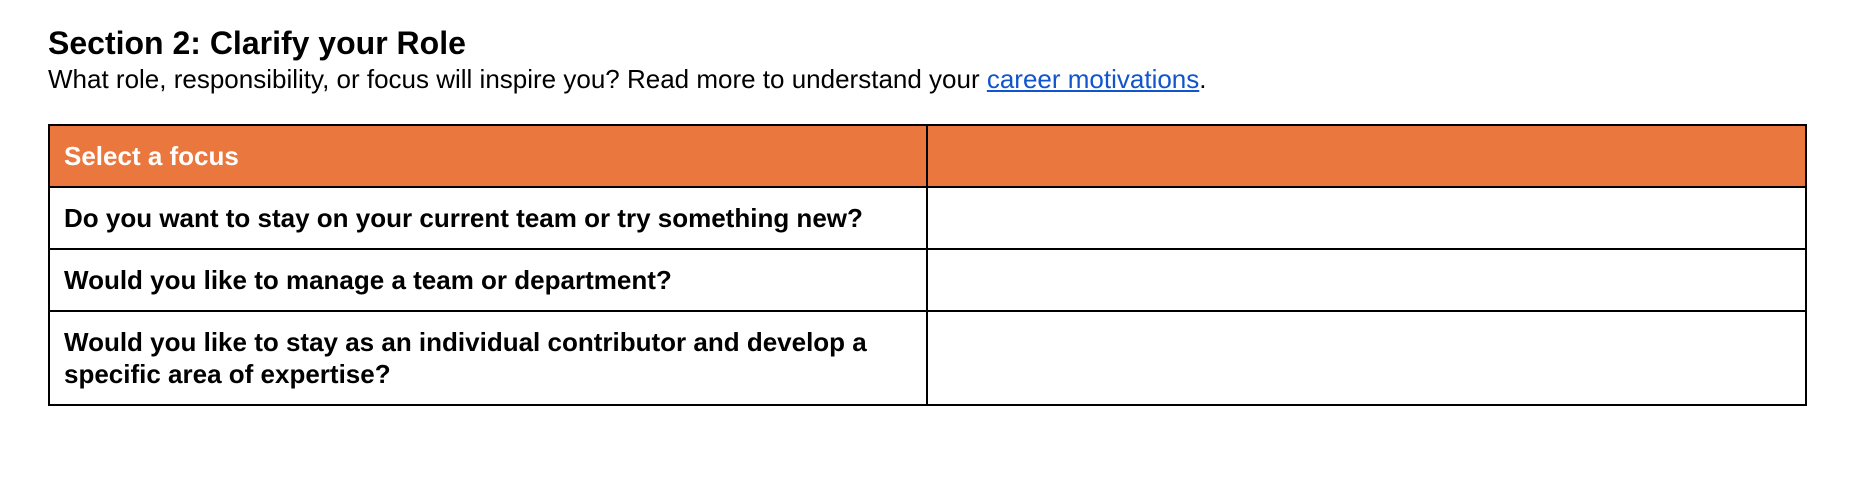 The height and width of the screenshot is (480, 1852). Describe the element at coordinates (1203, 79) in the screenshot. I see `intro-end: .` at that location.